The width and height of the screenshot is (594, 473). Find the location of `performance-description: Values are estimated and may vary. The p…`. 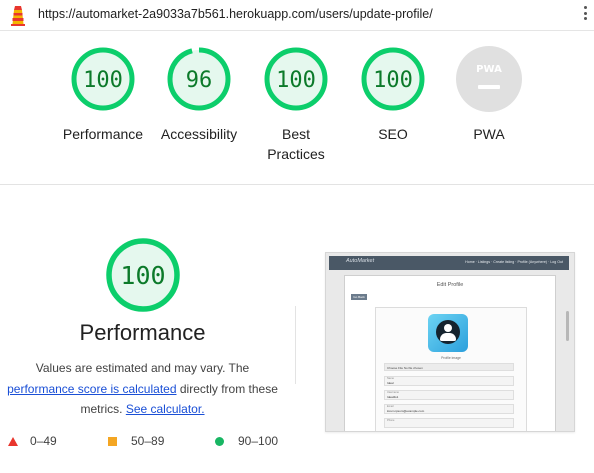

performance-description: Values are estimated and may vary. The p… is located at coordinates (142, 389).